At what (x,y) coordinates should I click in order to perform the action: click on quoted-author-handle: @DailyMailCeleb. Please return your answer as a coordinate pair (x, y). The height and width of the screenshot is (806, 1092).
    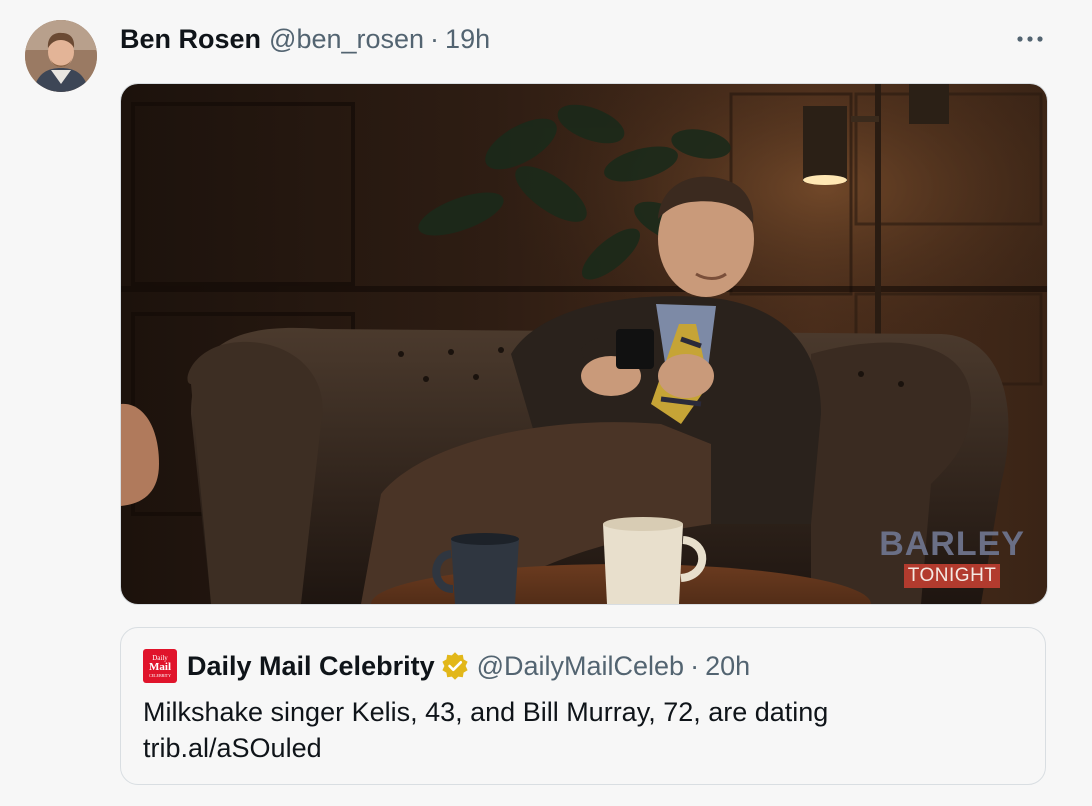
    Looking at the image, I should click on (580, 666).